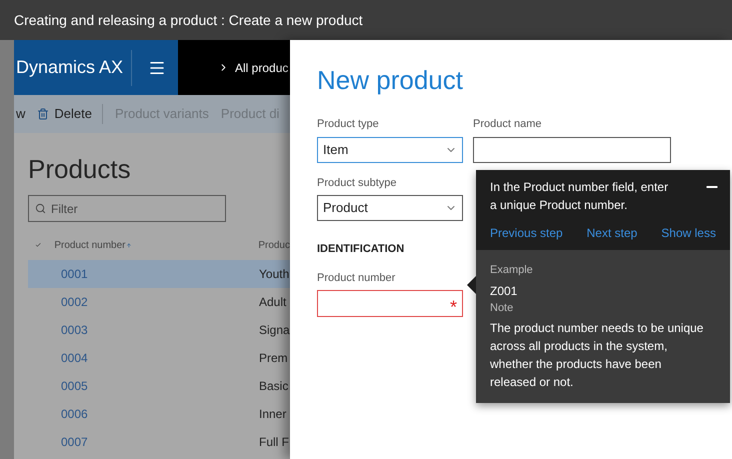  Describe the element at coordinates (612, 233) in the screenshot. I see `tooltip-link: Next step` at that location.